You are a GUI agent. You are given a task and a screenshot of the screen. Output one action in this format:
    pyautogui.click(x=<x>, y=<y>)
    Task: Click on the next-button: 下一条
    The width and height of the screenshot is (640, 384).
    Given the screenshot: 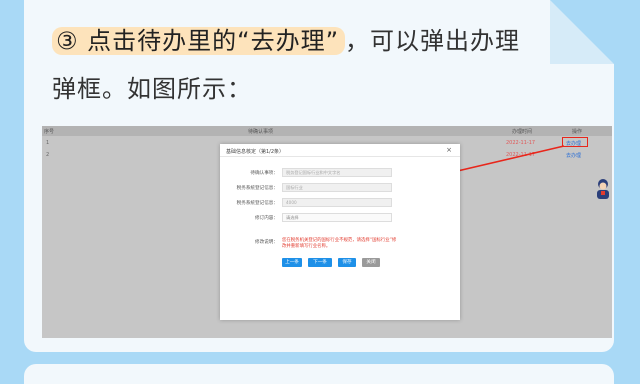 What is the action you would take?
    pyautogui.click(x=320, y=262)
    